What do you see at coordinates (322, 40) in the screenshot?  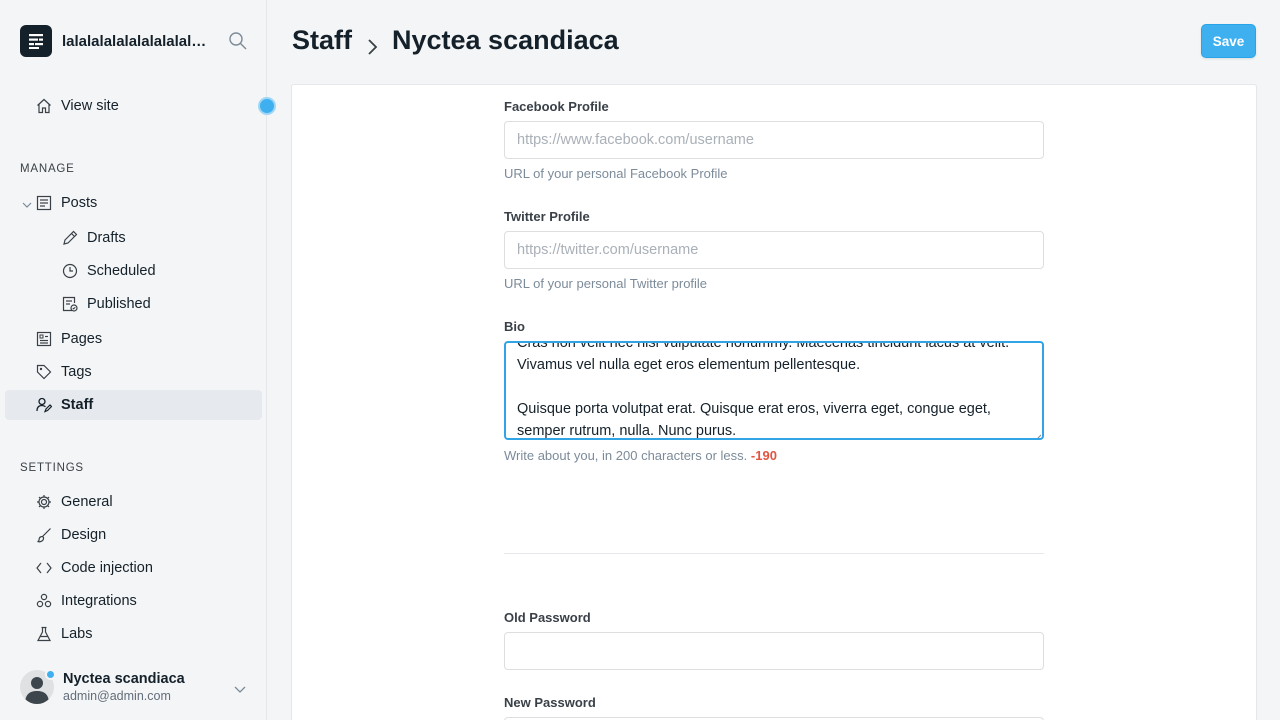 I see `breadcrumb-parent-link: Staff` at bounding box center [322, 40].